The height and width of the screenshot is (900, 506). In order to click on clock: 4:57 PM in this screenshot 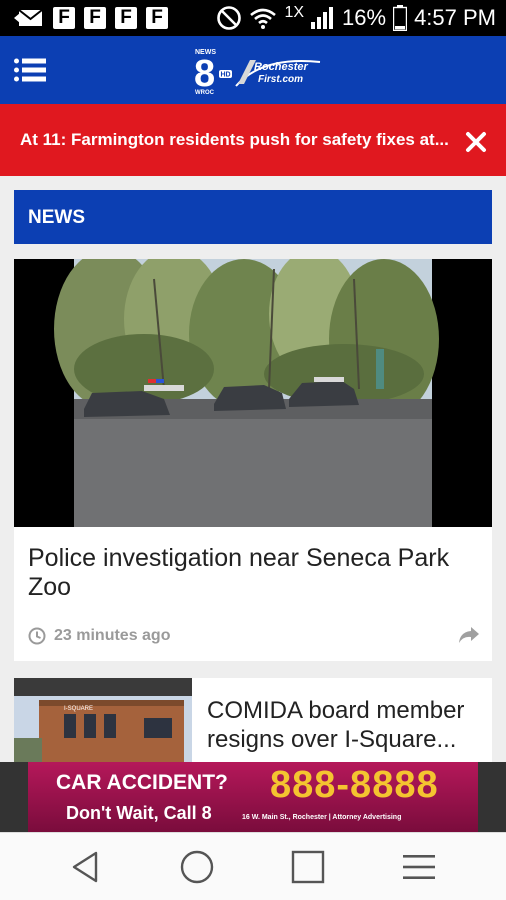, I will do `click(455, 17)`.